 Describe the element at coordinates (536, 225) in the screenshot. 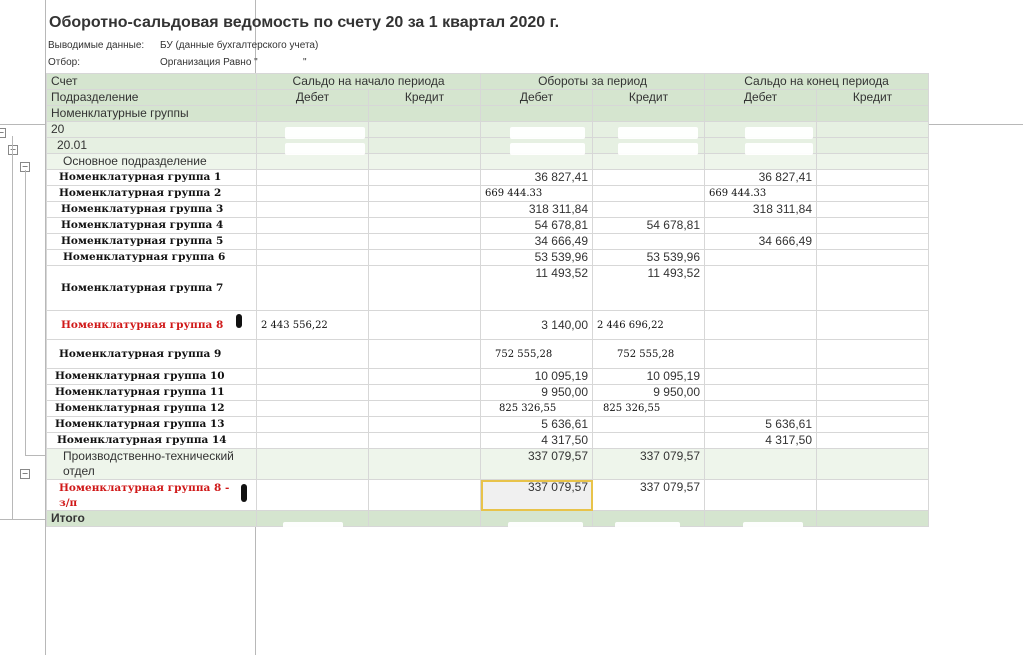

I see `turn-debit-cell: 54 678,81` at that location.